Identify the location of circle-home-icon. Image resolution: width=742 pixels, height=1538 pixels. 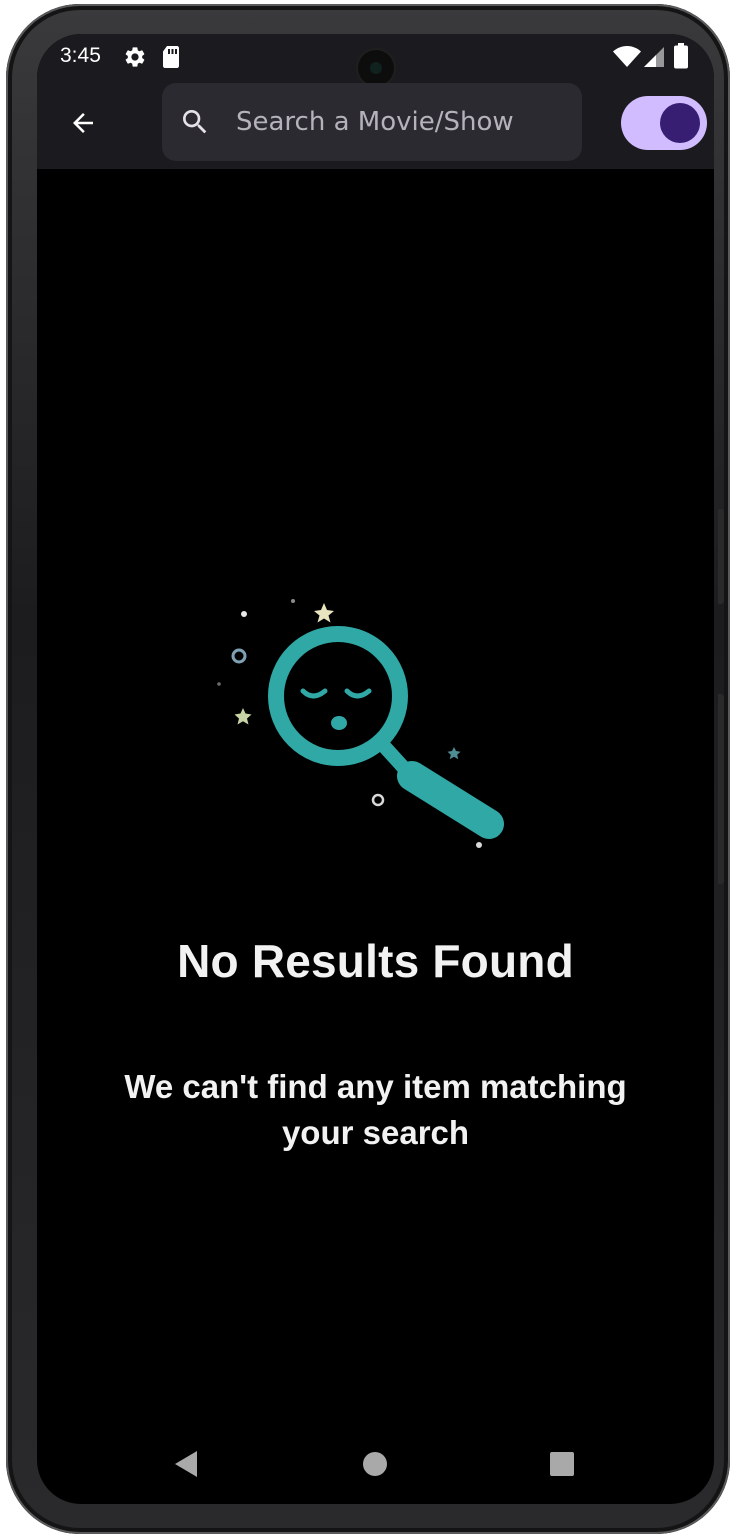
(375, 1464).